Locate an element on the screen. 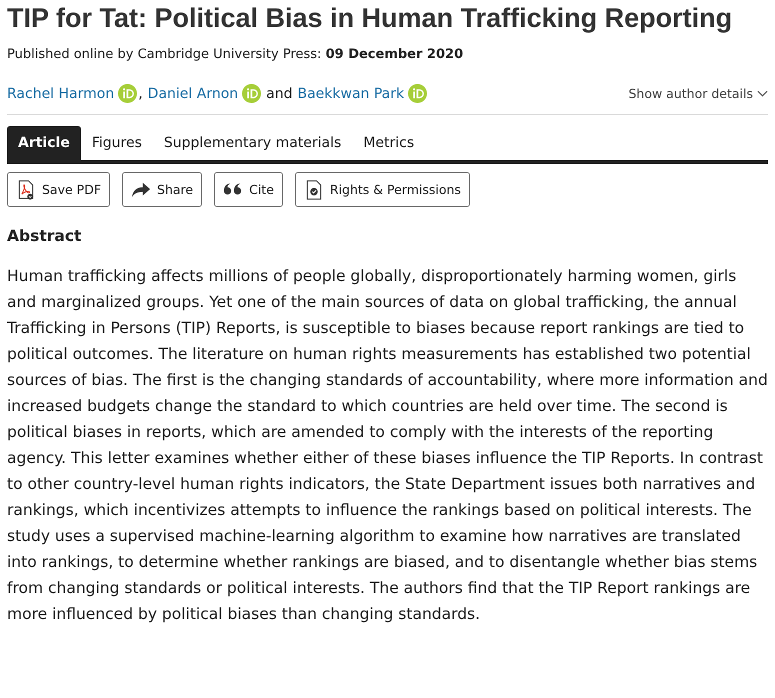 The width and height of the screenshot is (775, 698). author-link: Baekkwan Park is located at coordinates (351, 94).